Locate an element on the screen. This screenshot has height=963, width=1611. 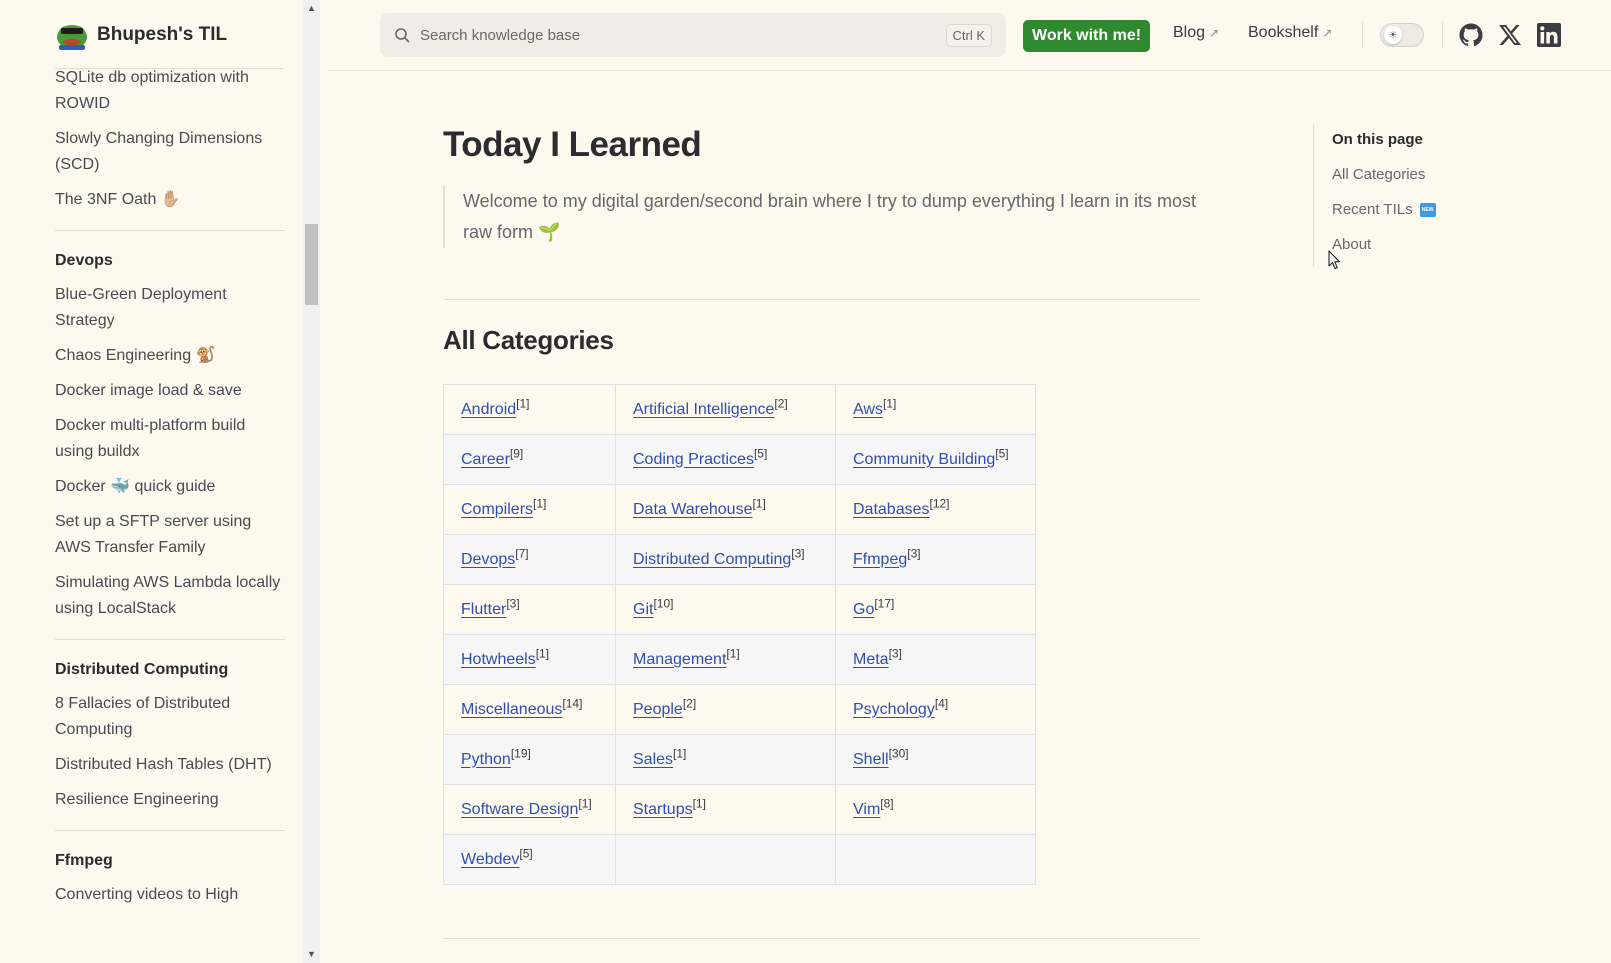
category-link: Devops is located at coordinates (488, 559).